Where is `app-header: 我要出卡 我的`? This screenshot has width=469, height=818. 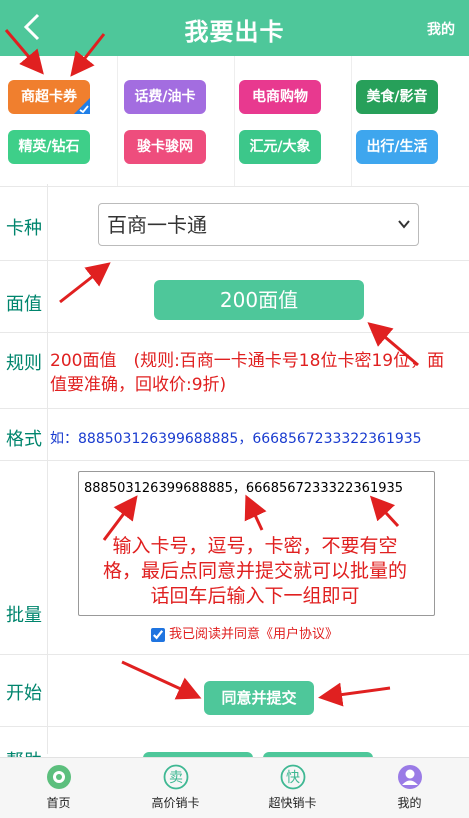
app-header: 我要出卡 我的 is located at coordinates (234, 28).